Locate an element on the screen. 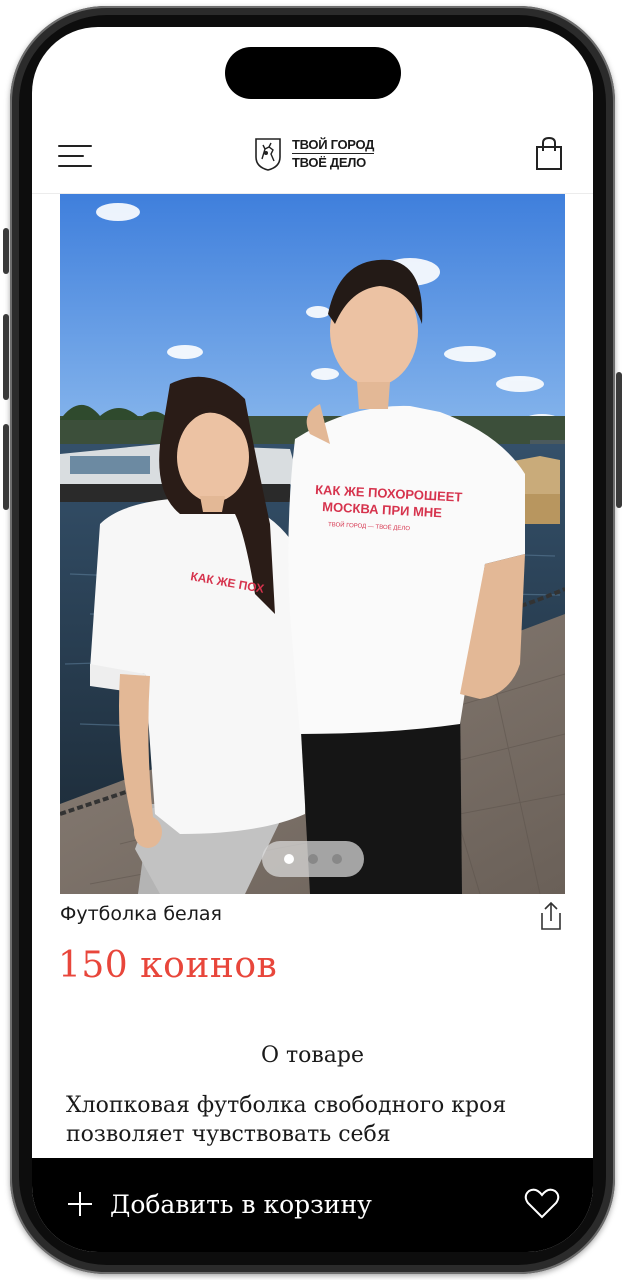 The height and width of the screenshot is (1280, 625). app-header: ТВОЙ ГОРОД ТВОЁ ДЕЛО is located at coordinates (312, 160).